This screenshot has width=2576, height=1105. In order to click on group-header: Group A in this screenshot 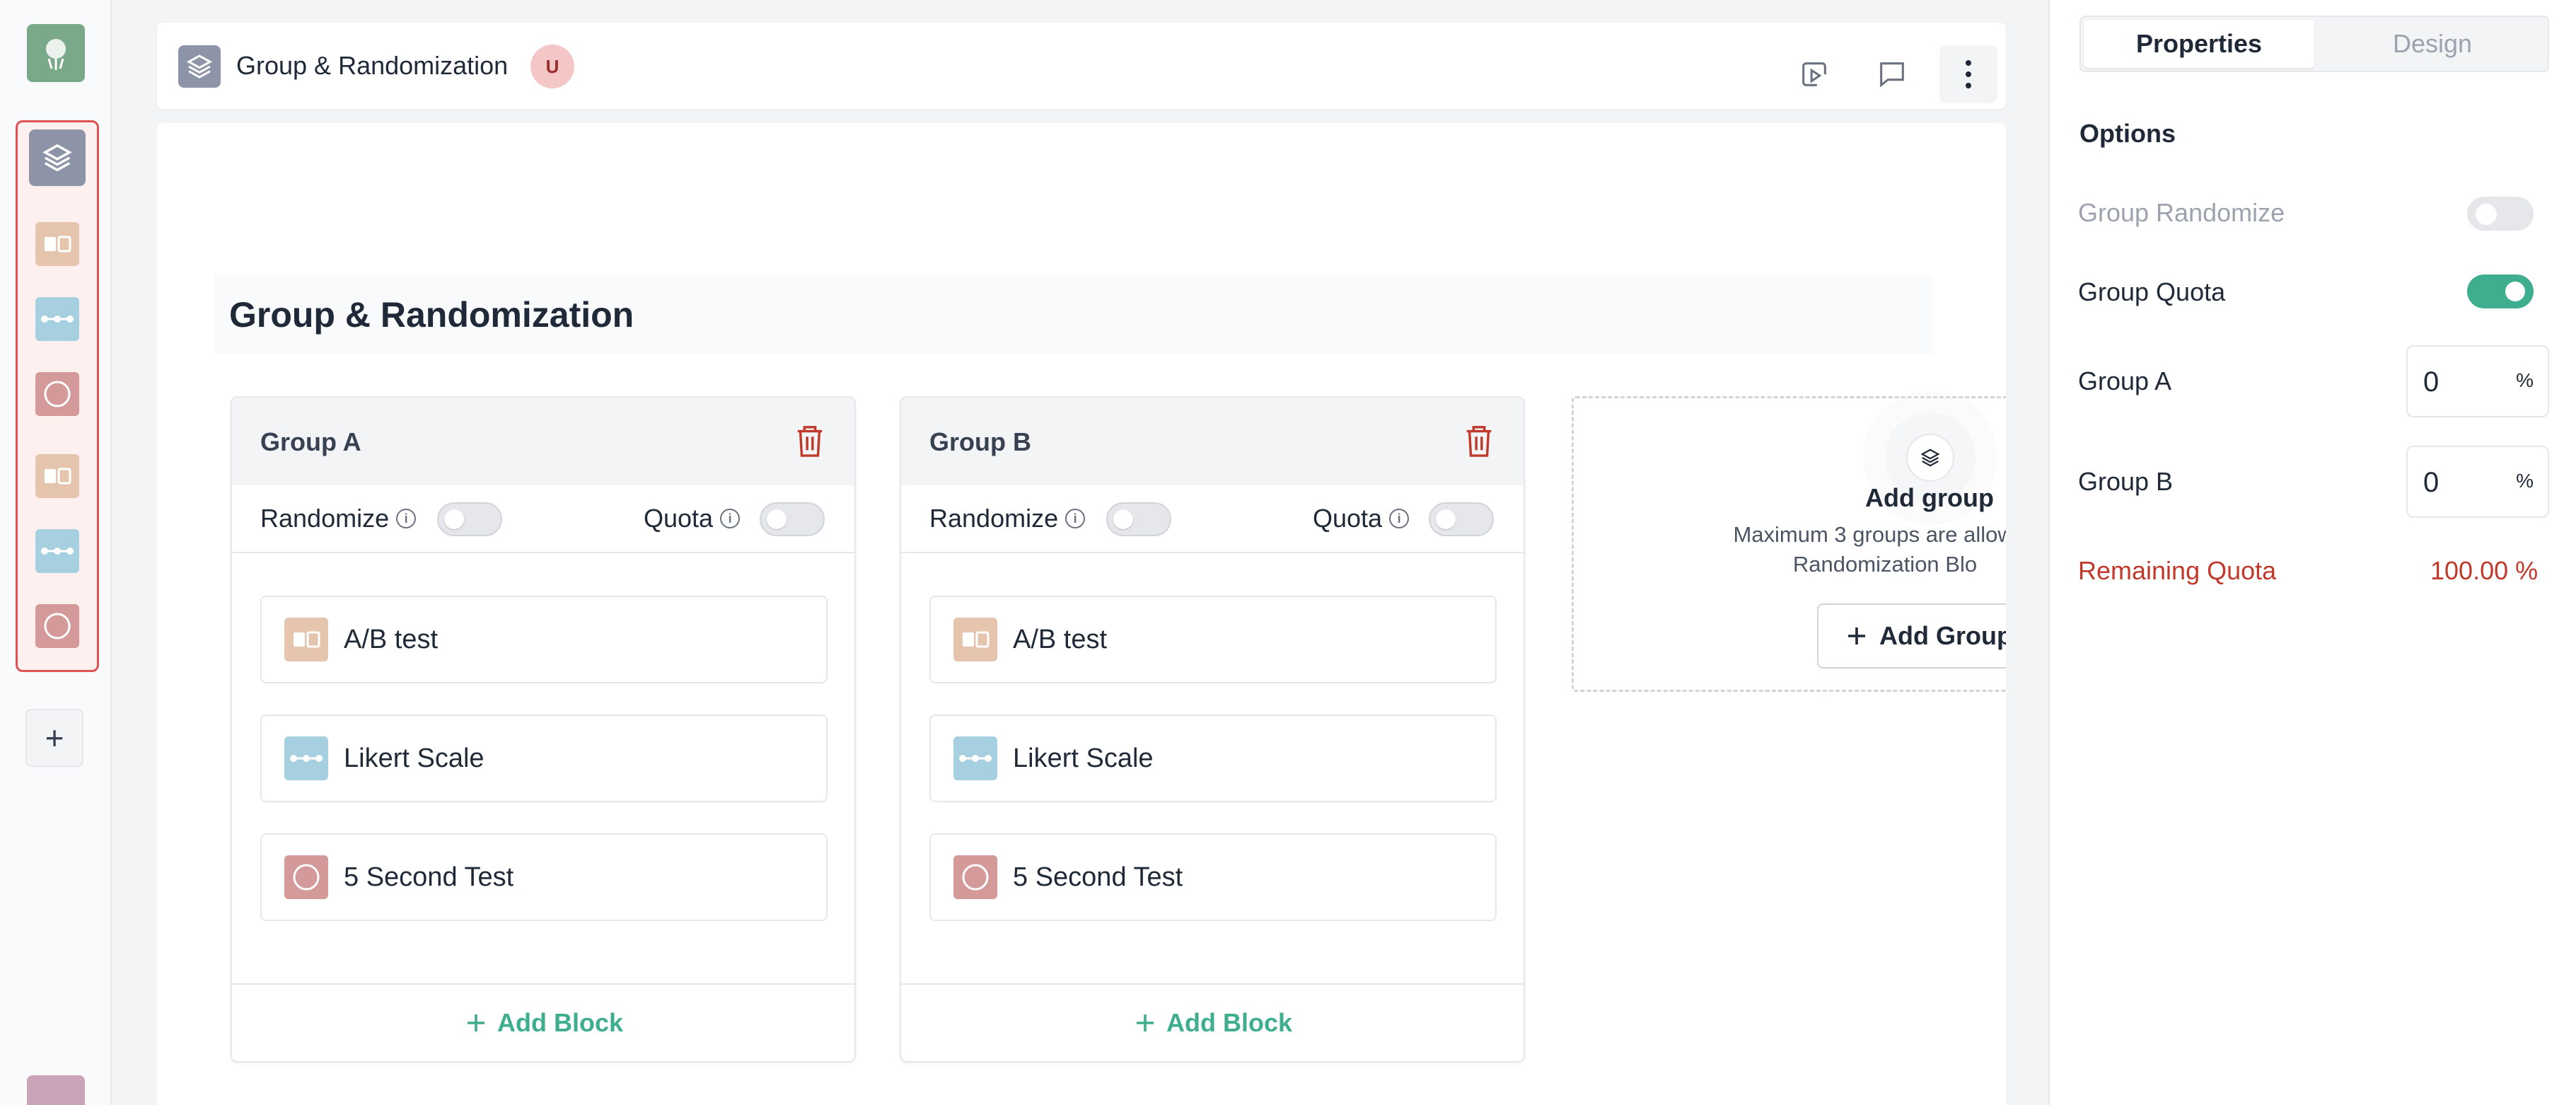, I will do `click(543, 442)`.